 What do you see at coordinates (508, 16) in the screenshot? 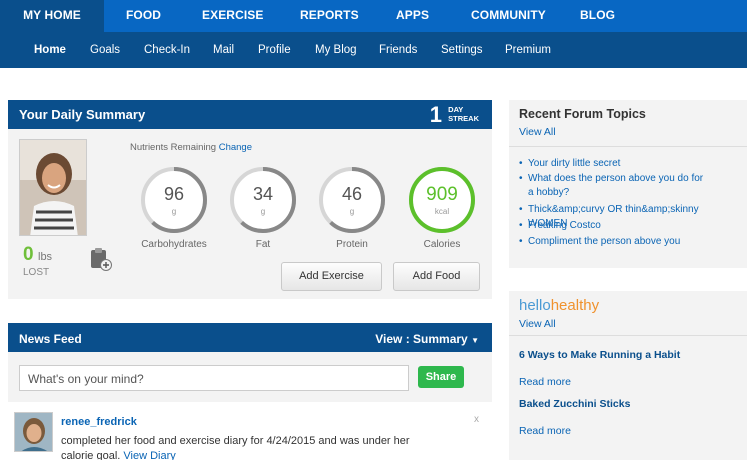
I see `top-nav-community: COMMUNITY` at bounding box center [508, 16].